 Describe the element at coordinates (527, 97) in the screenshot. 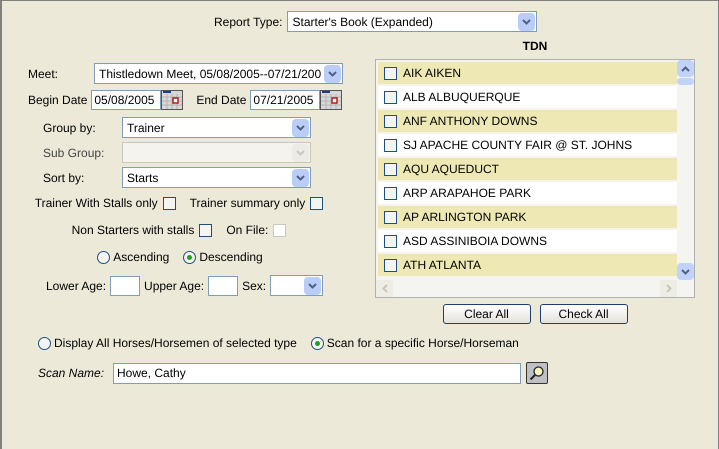

I see `list-item: ALB ALBUQUERQUE` at that location.